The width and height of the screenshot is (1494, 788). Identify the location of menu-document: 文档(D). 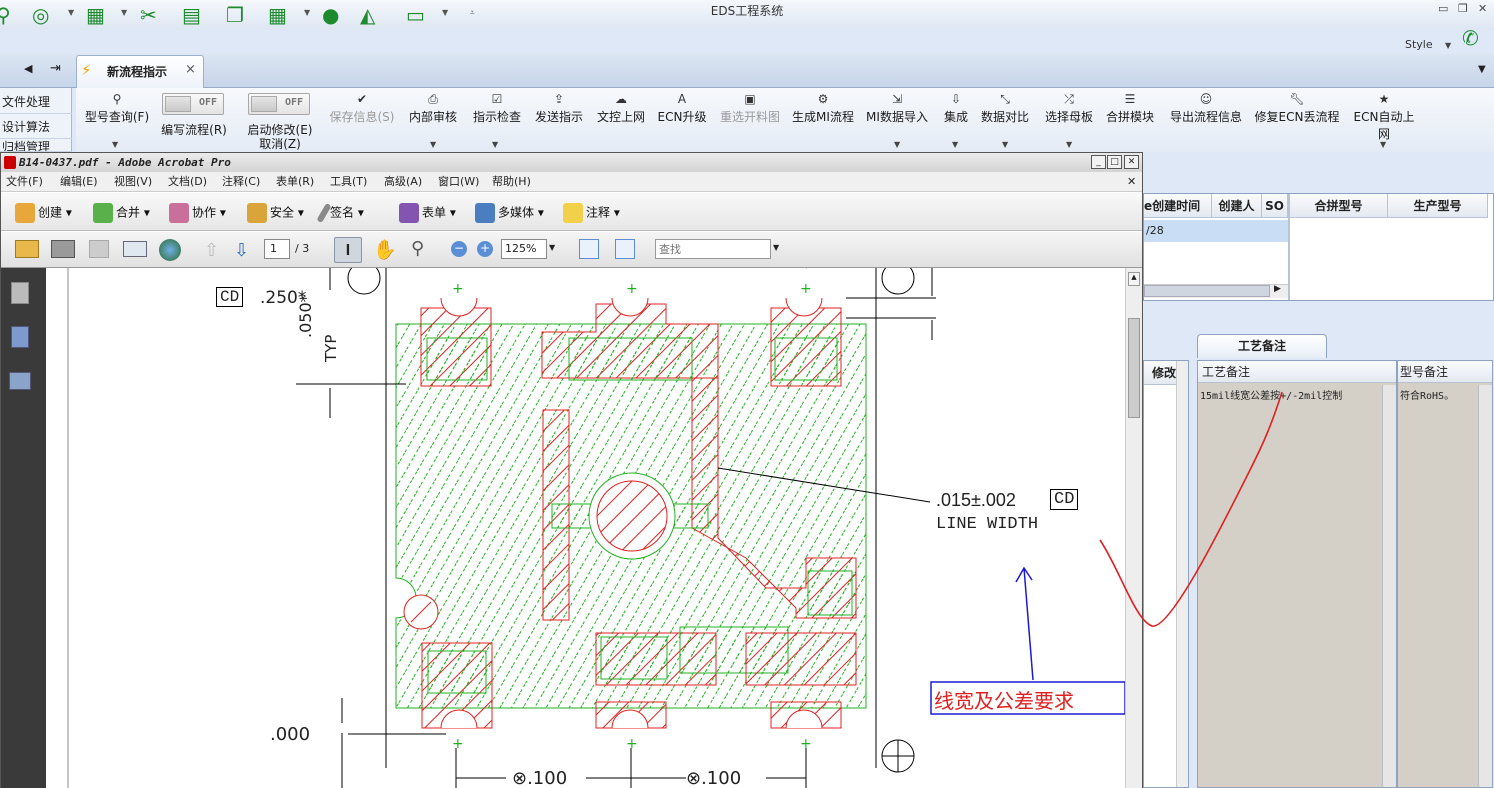
(187, 182).